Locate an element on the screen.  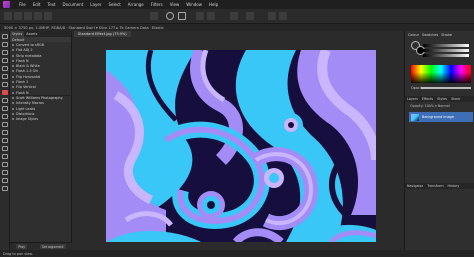
category-label: Image Styles is located at coordinates (27, 119).